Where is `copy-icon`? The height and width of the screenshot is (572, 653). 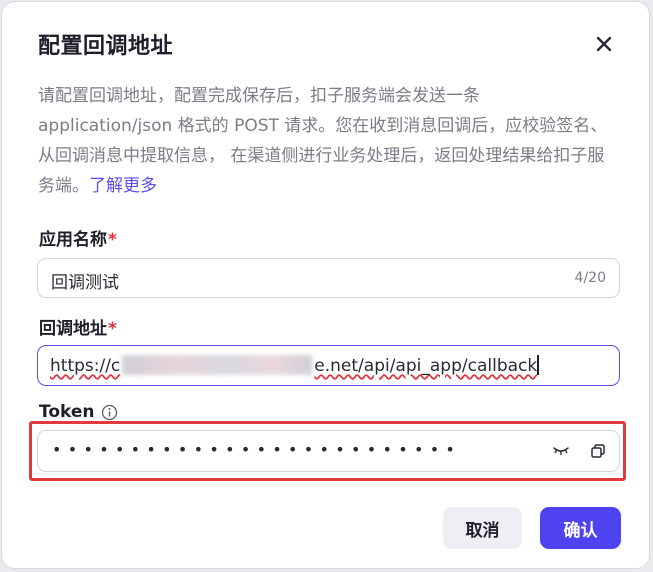 copy-icon is located at coordinates (598, 451).